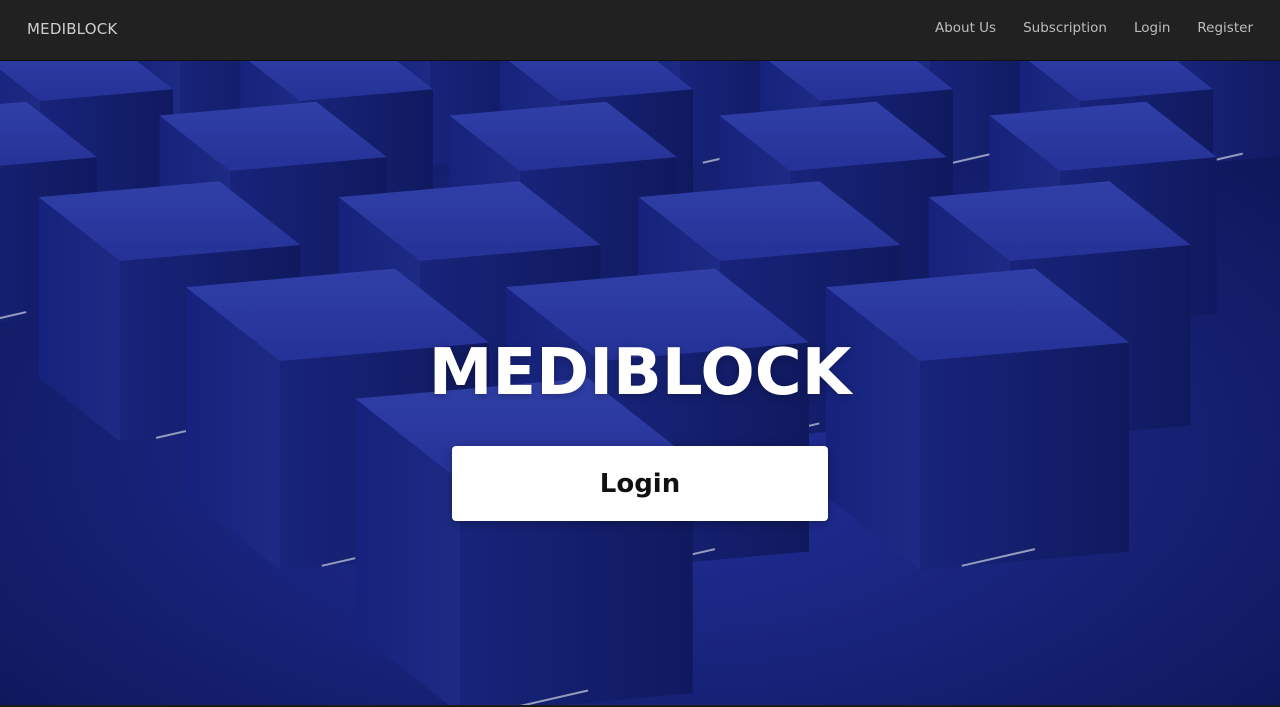  Describe the element at coordinates (640, 483) in the screenshot. I see `hero-login-button: Login` at that location.